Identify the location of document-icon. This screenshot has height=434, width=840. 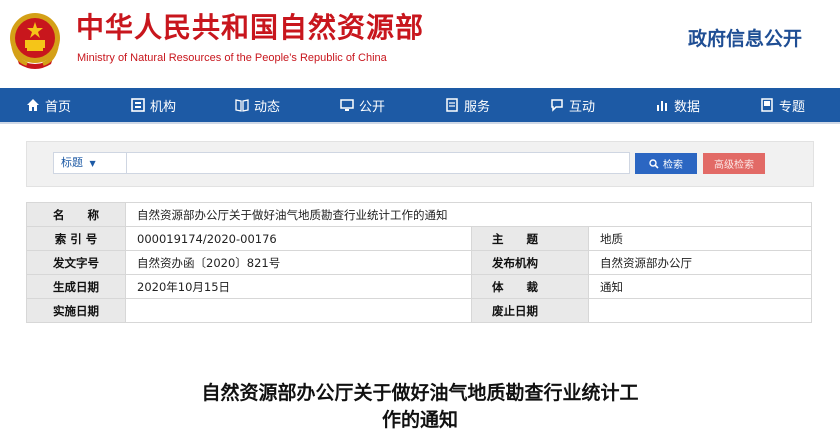
(452, 105).